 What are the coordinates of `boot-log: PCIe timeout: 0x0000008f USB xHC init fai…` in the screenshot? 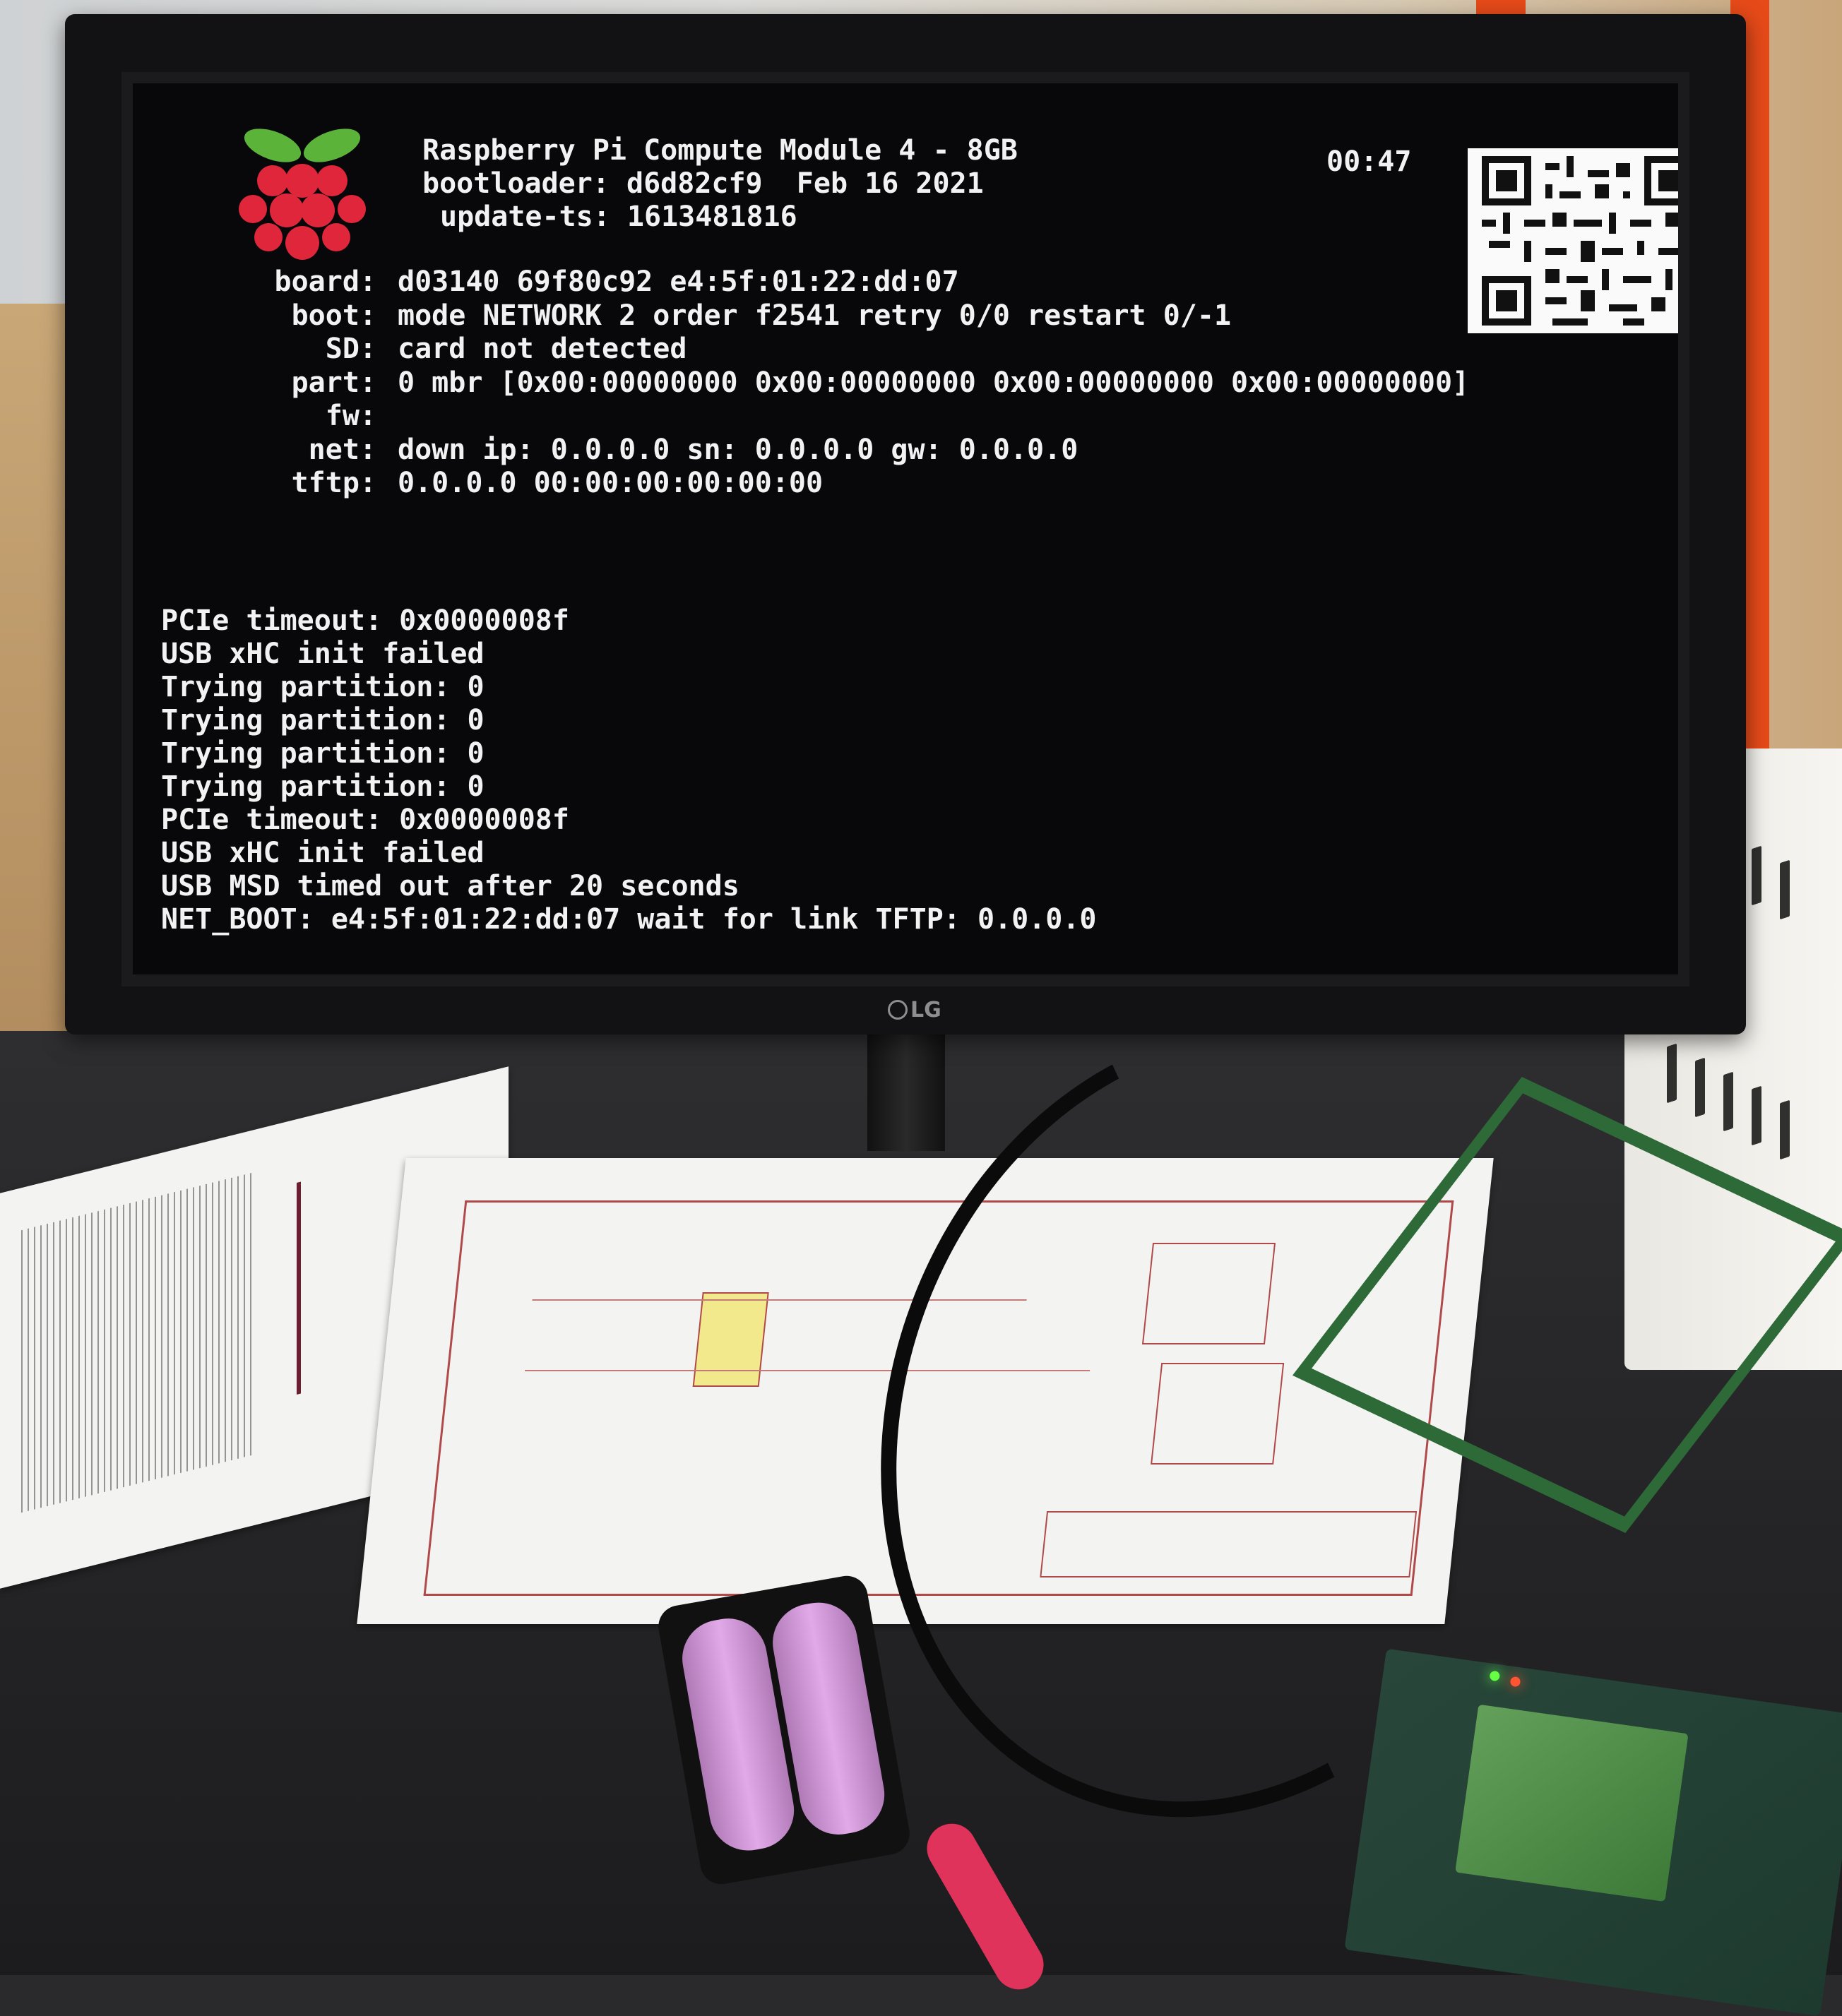 It's located at (629, 770).